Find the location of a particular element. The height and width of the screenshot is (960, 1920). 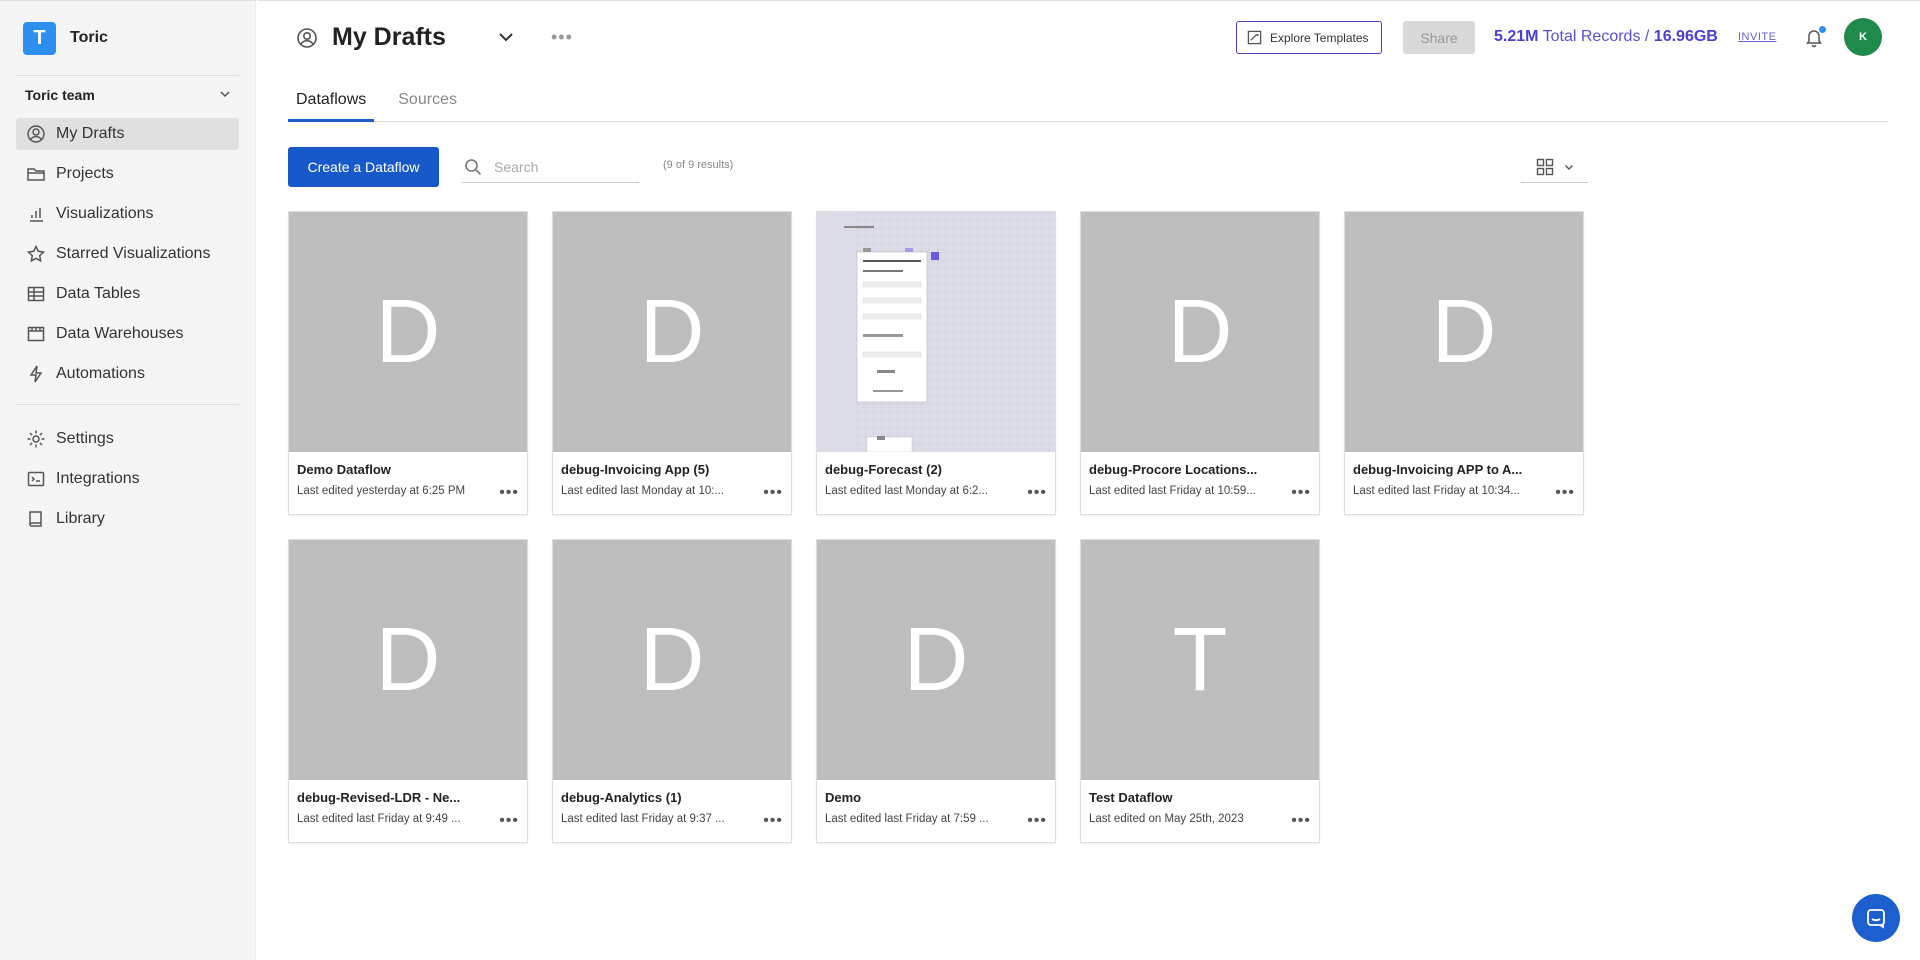

notifications-button is located at coordinates (1815, 38).